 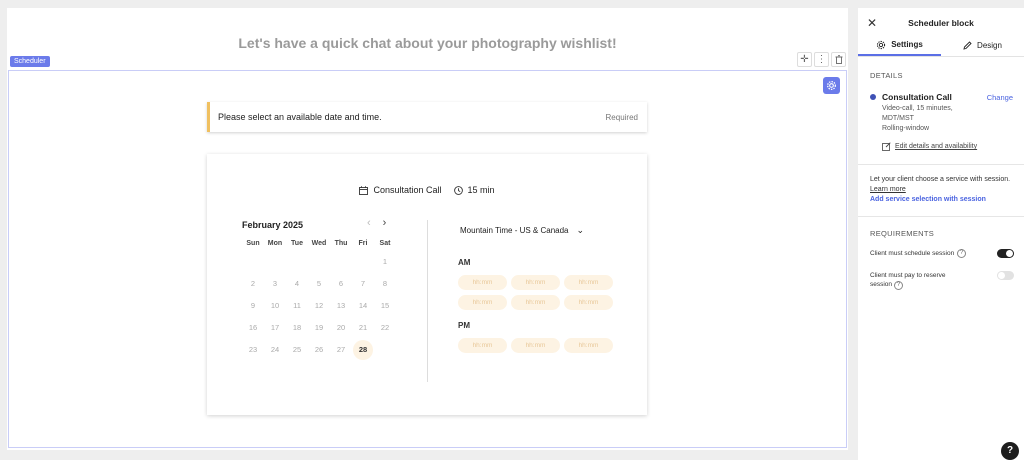 I want to click on service-desc-line2: MDT/MST, so click(x=898, y=118).